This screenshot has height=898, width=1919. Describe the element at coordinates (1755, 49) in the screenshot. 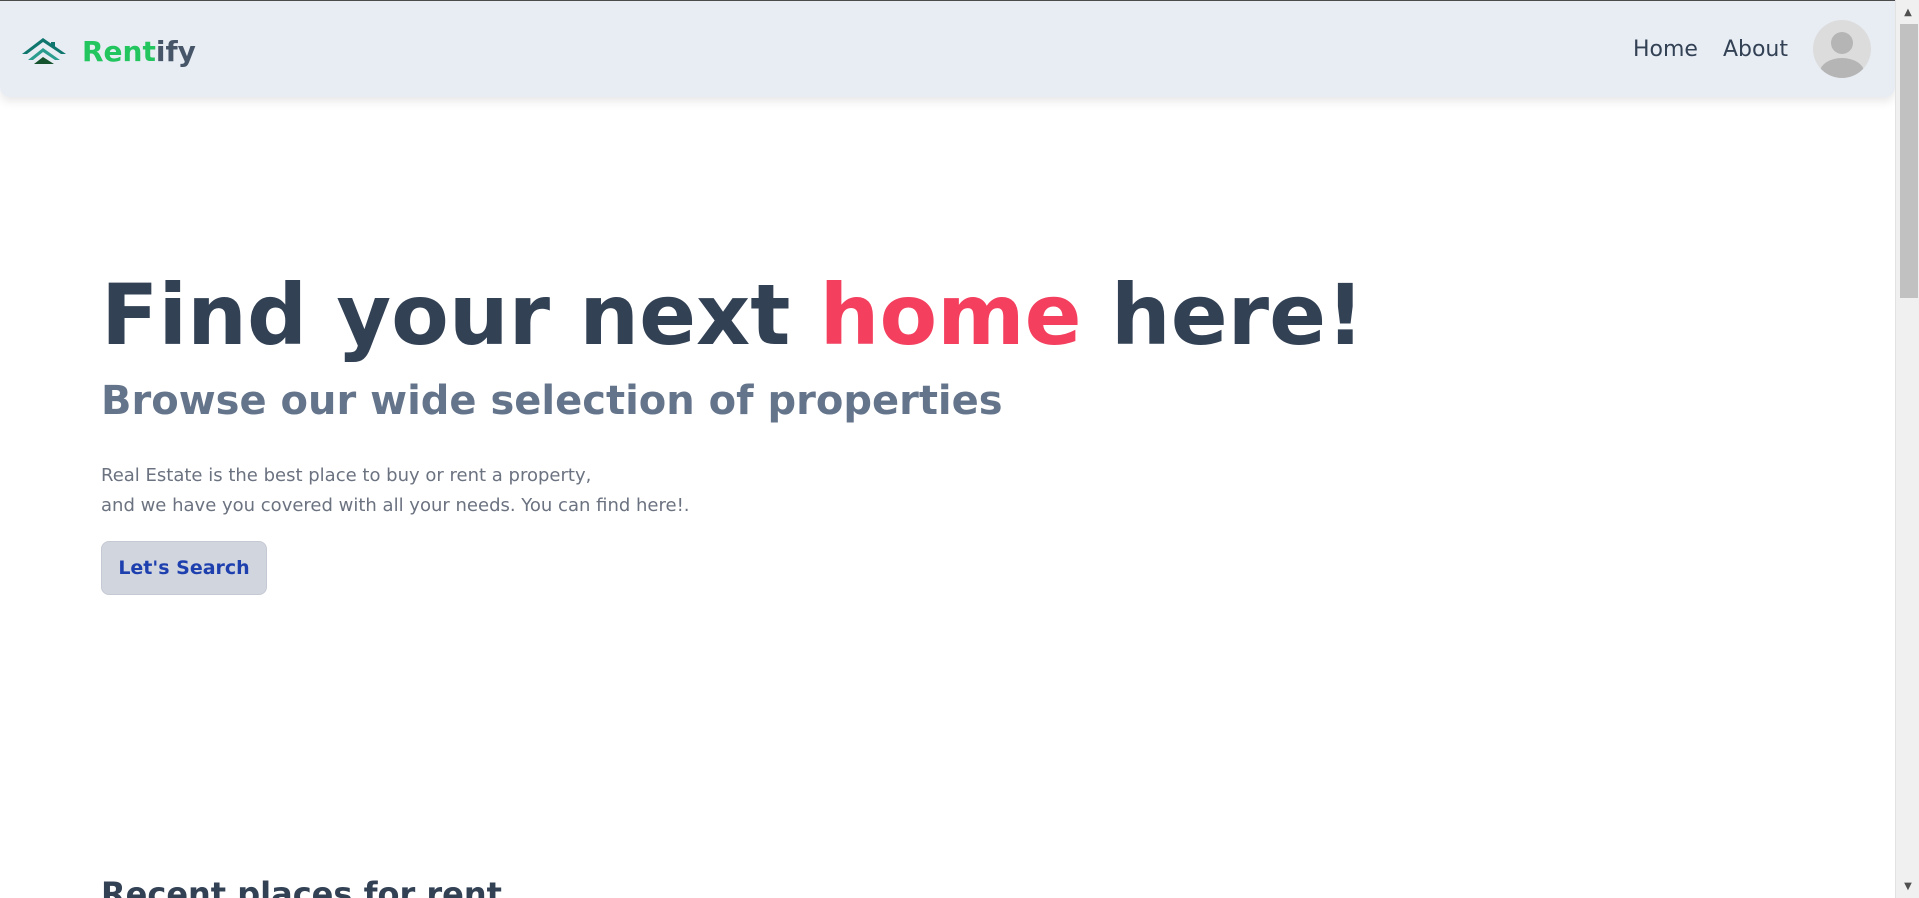

I see `nav-link-about: About` at that location.